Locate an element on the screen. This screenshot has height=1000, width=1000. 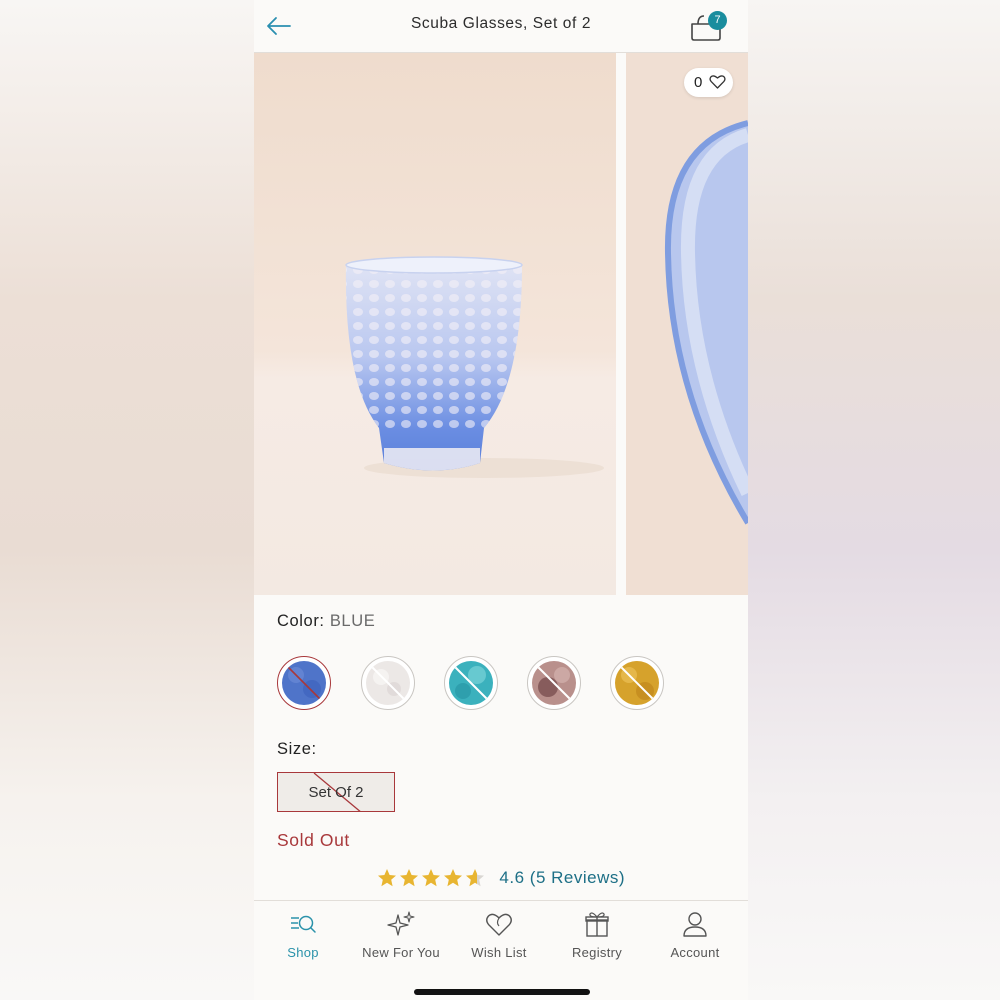
product-image-next is located at coordinates (687, 324).